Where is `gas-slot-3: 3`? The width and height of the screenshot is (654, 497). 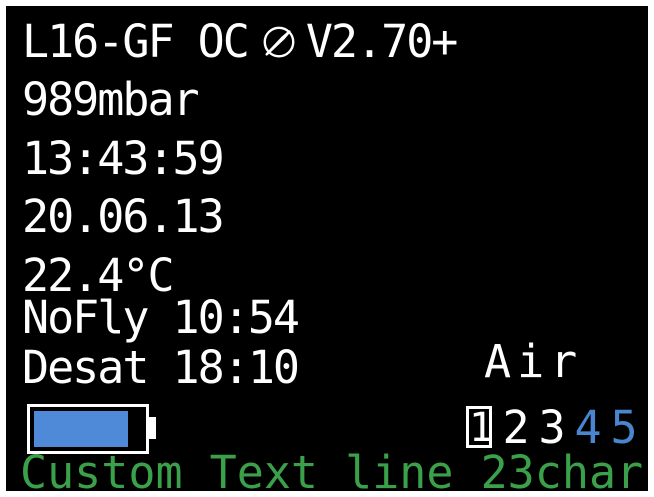 gas-slot-3: 3 is located at coordinates (552, 427).